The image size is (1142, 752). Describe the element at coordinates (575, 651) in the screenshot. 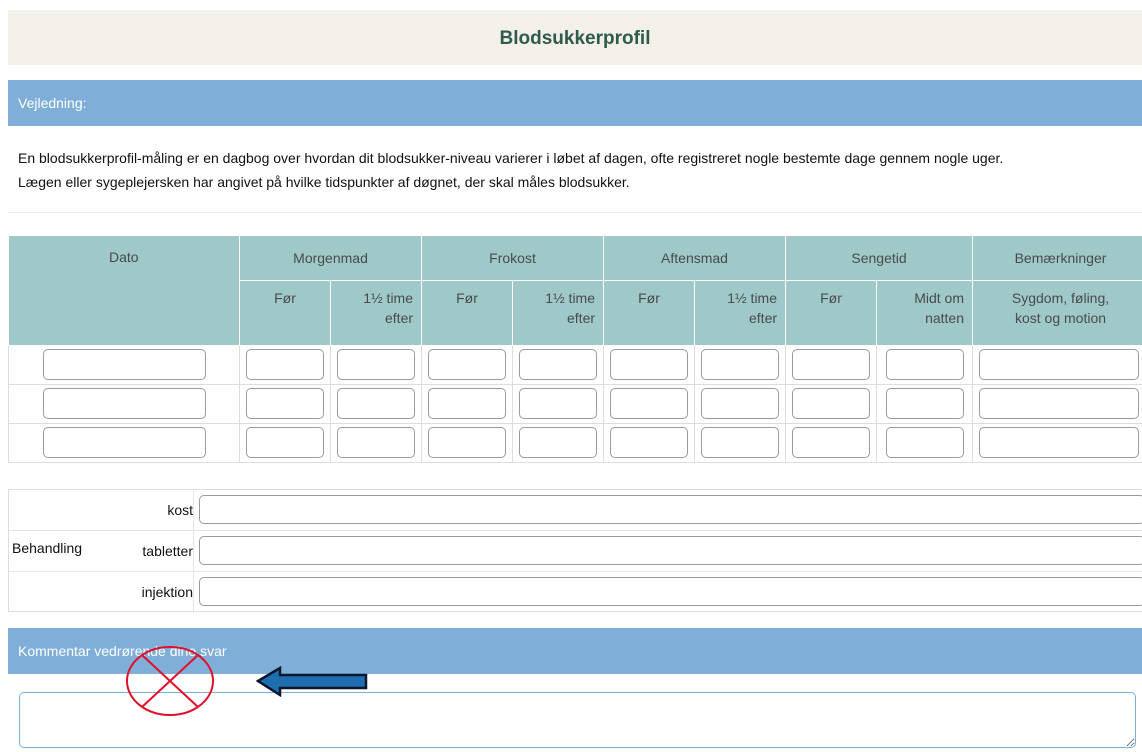

I see `comment-header: Kommentar vedrørende dine svar` at that location.